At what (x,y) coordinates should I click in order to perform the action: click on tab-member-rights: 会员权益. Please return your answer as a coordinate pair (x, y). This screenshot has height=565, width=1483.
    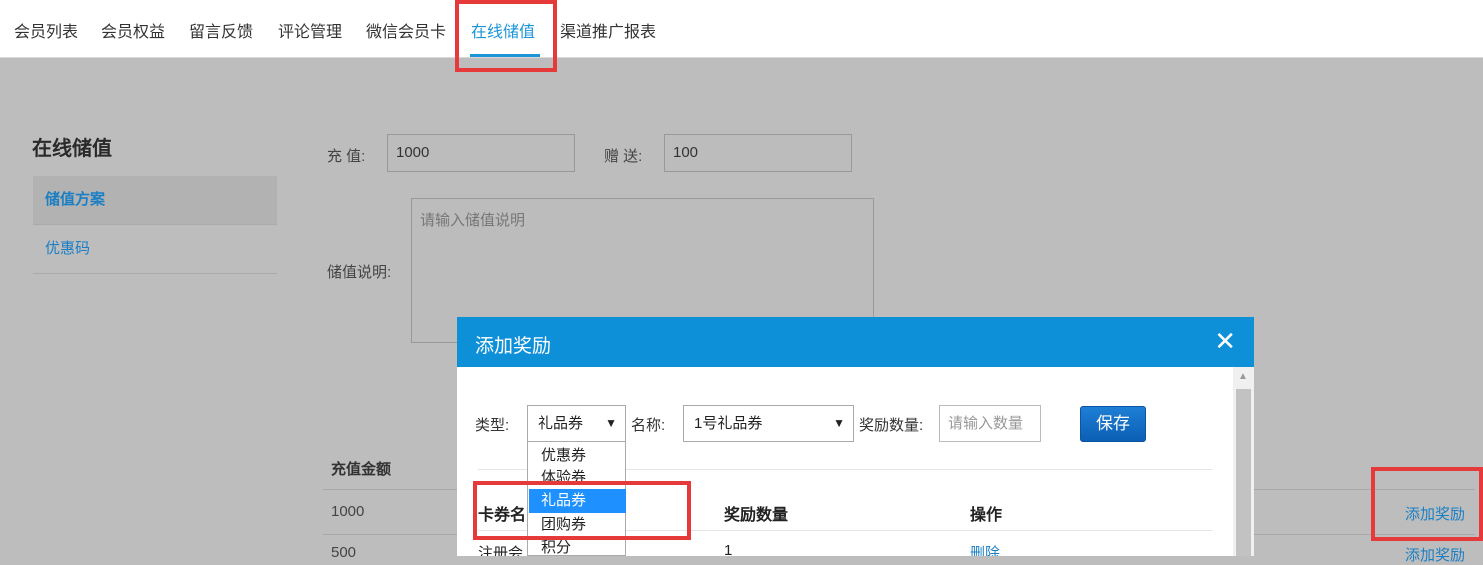
    Looking at the image, I should click on (133, 30).